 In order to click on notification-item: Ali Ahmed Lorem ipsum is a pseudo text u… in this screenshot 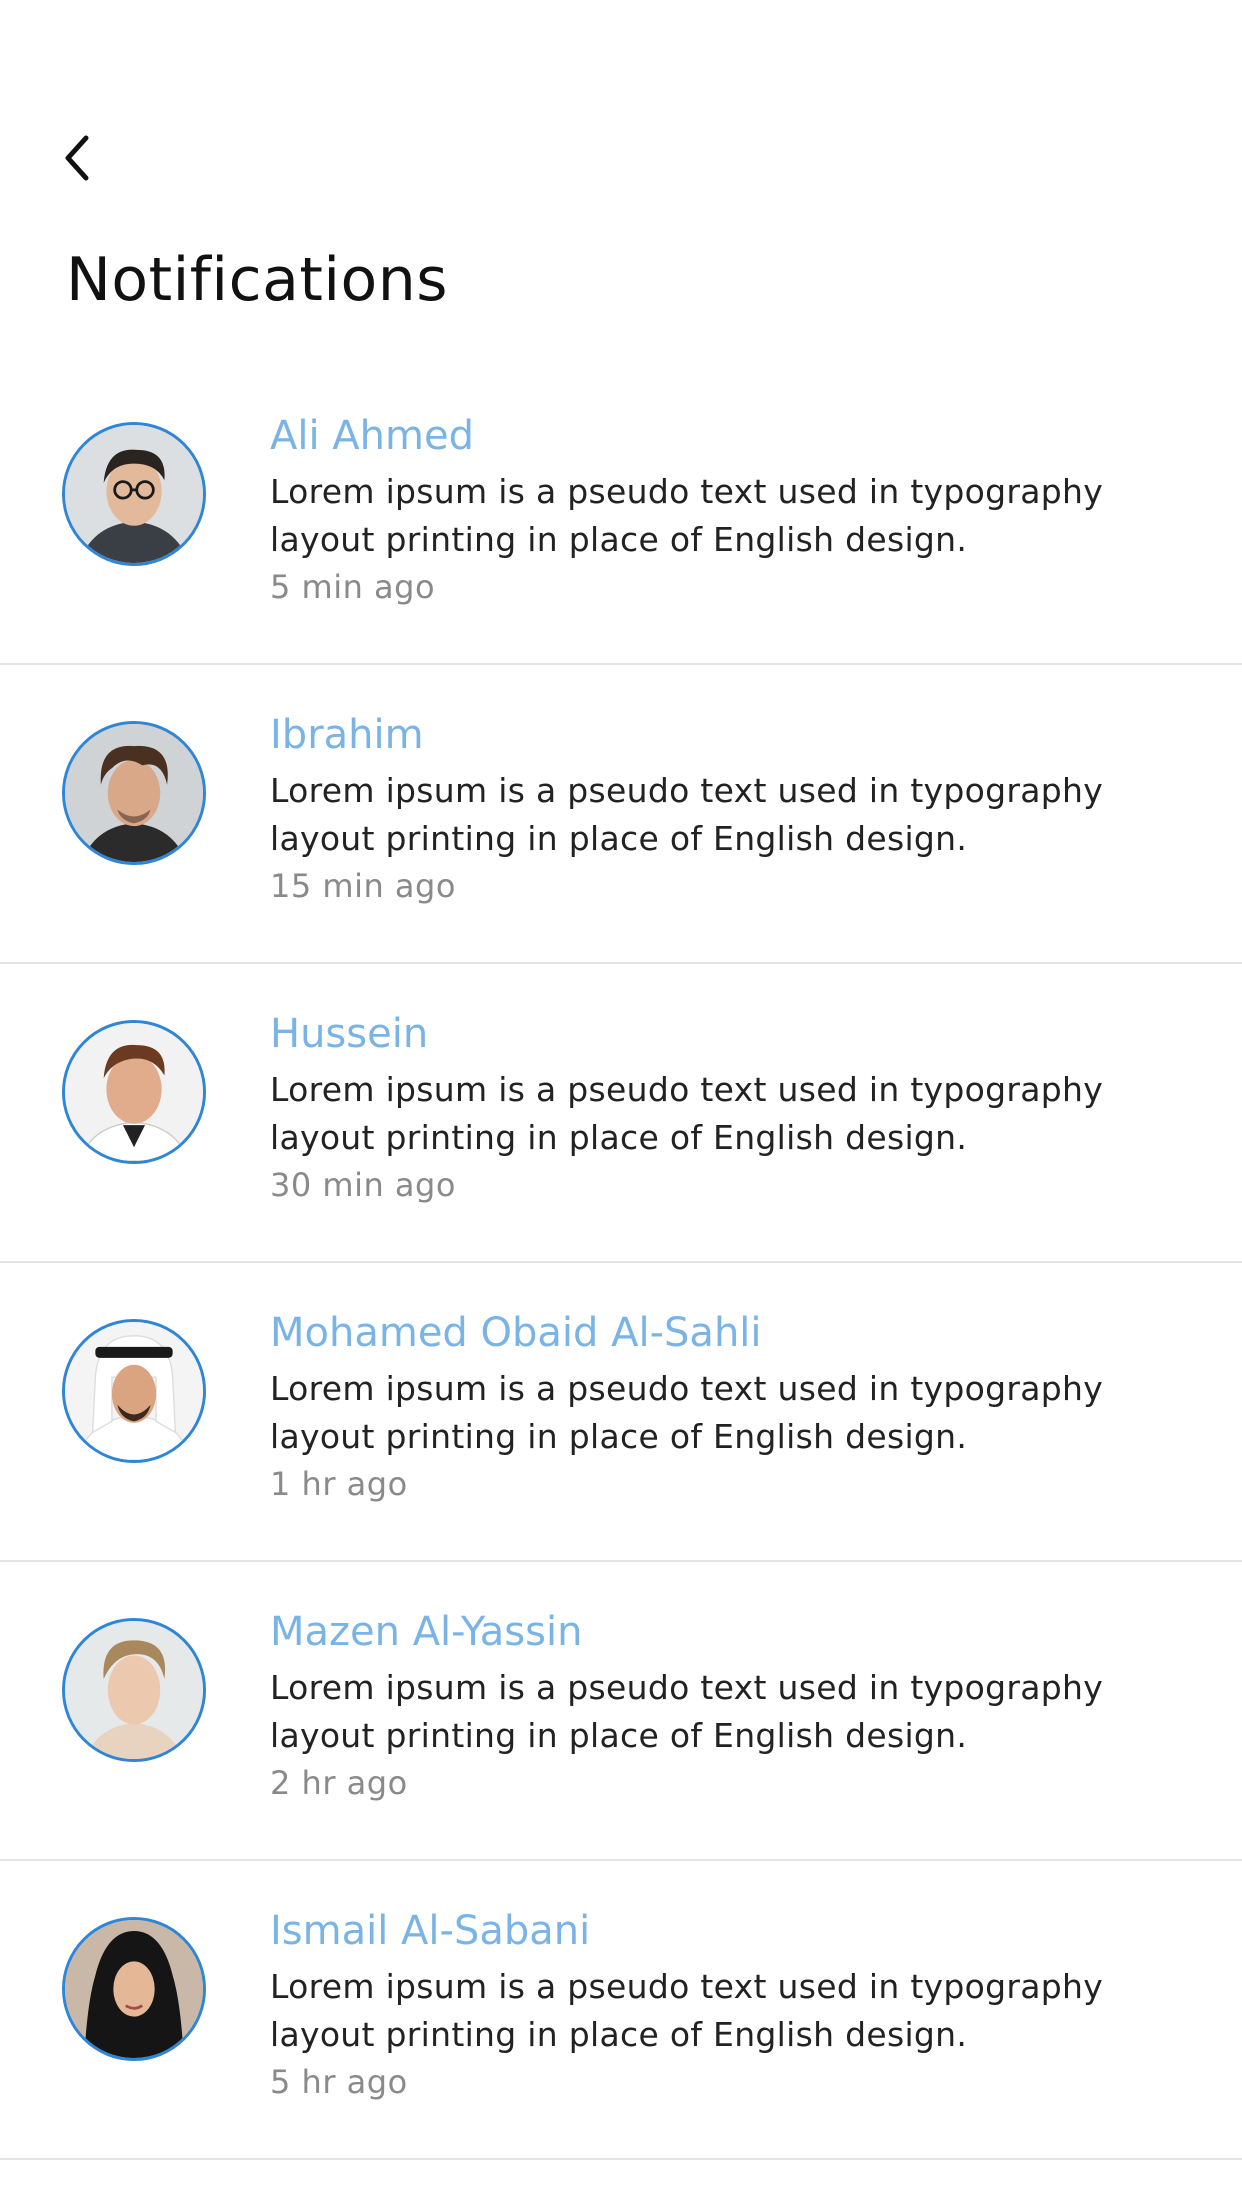, I will do `click(621, 515)`.